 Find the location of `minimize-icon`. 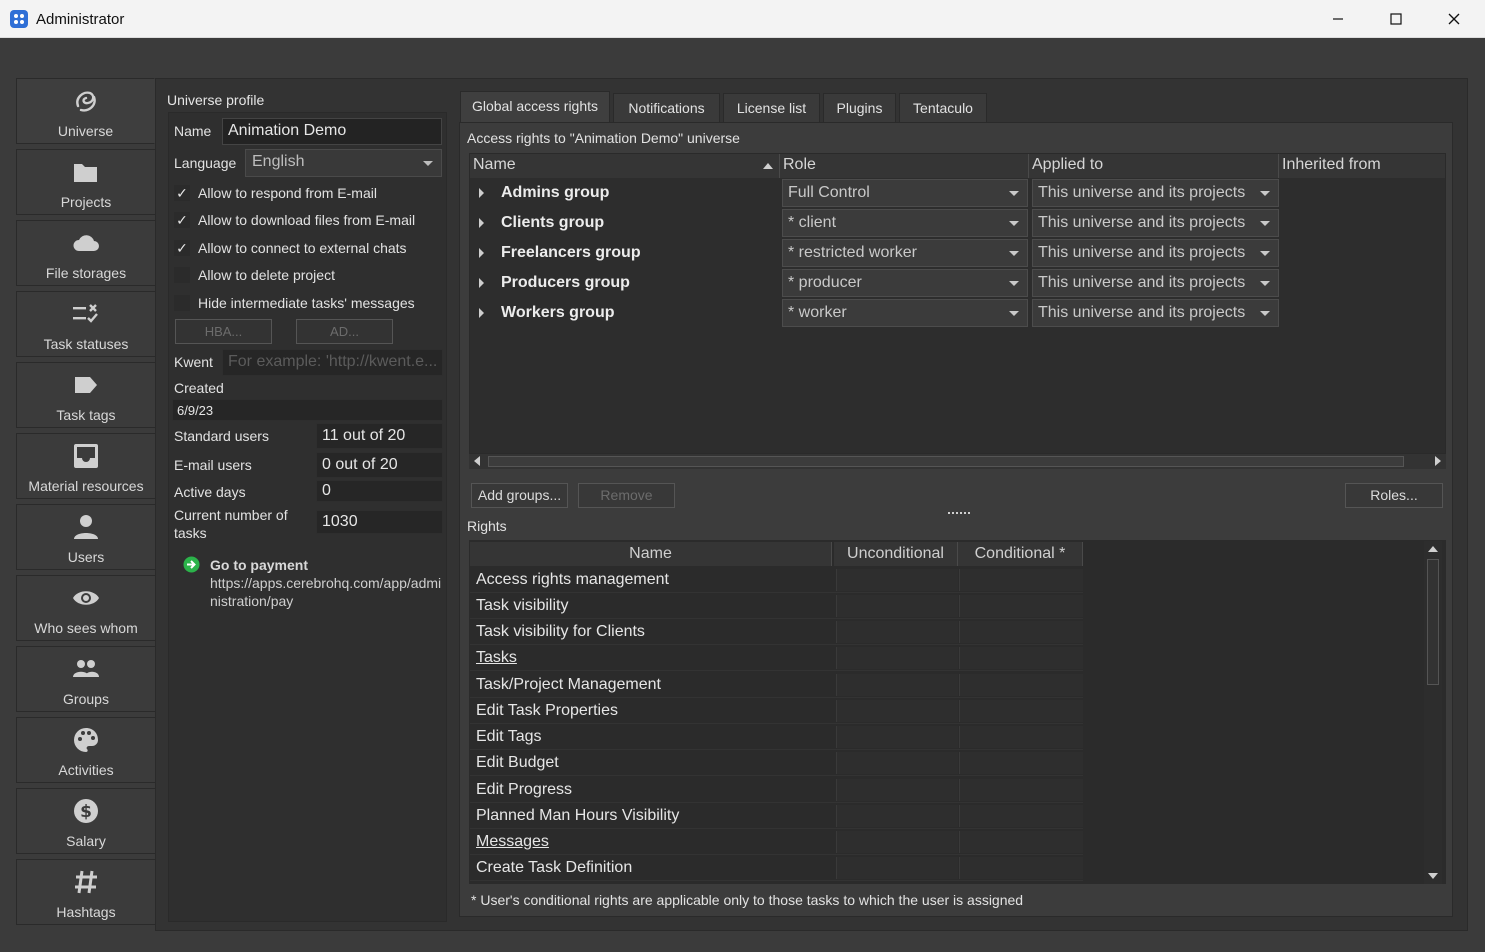

minimize-icon is located at coordinates (1338, 19).